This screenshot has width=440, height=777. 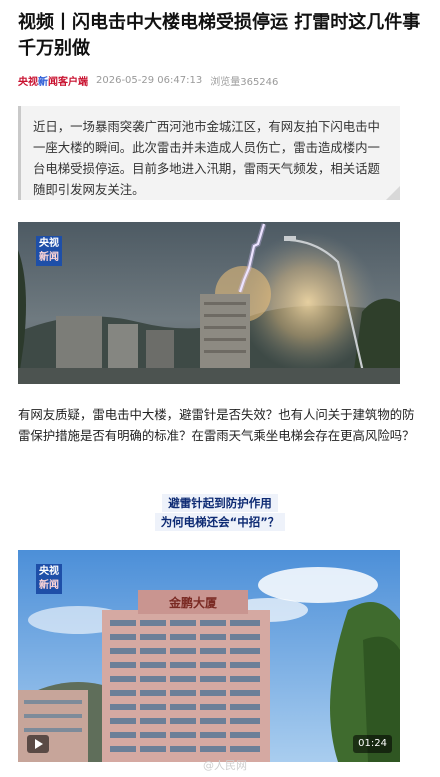 What do you see at coordinates (220, 522) in the screenshot?
I see `caption-line-2: 为何电梯还会“中招”？` at bounding box center [220, 522].